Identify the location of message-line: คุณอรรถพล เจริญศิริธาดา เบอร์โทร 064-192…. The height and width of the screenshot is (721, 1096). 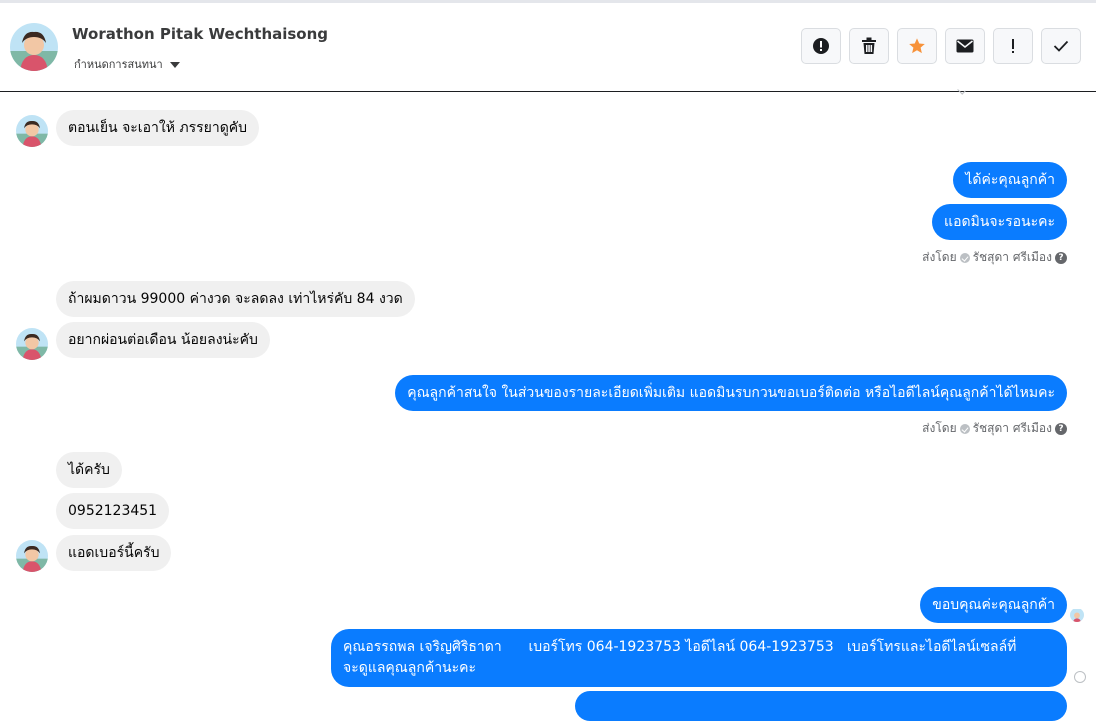
(680, 647).